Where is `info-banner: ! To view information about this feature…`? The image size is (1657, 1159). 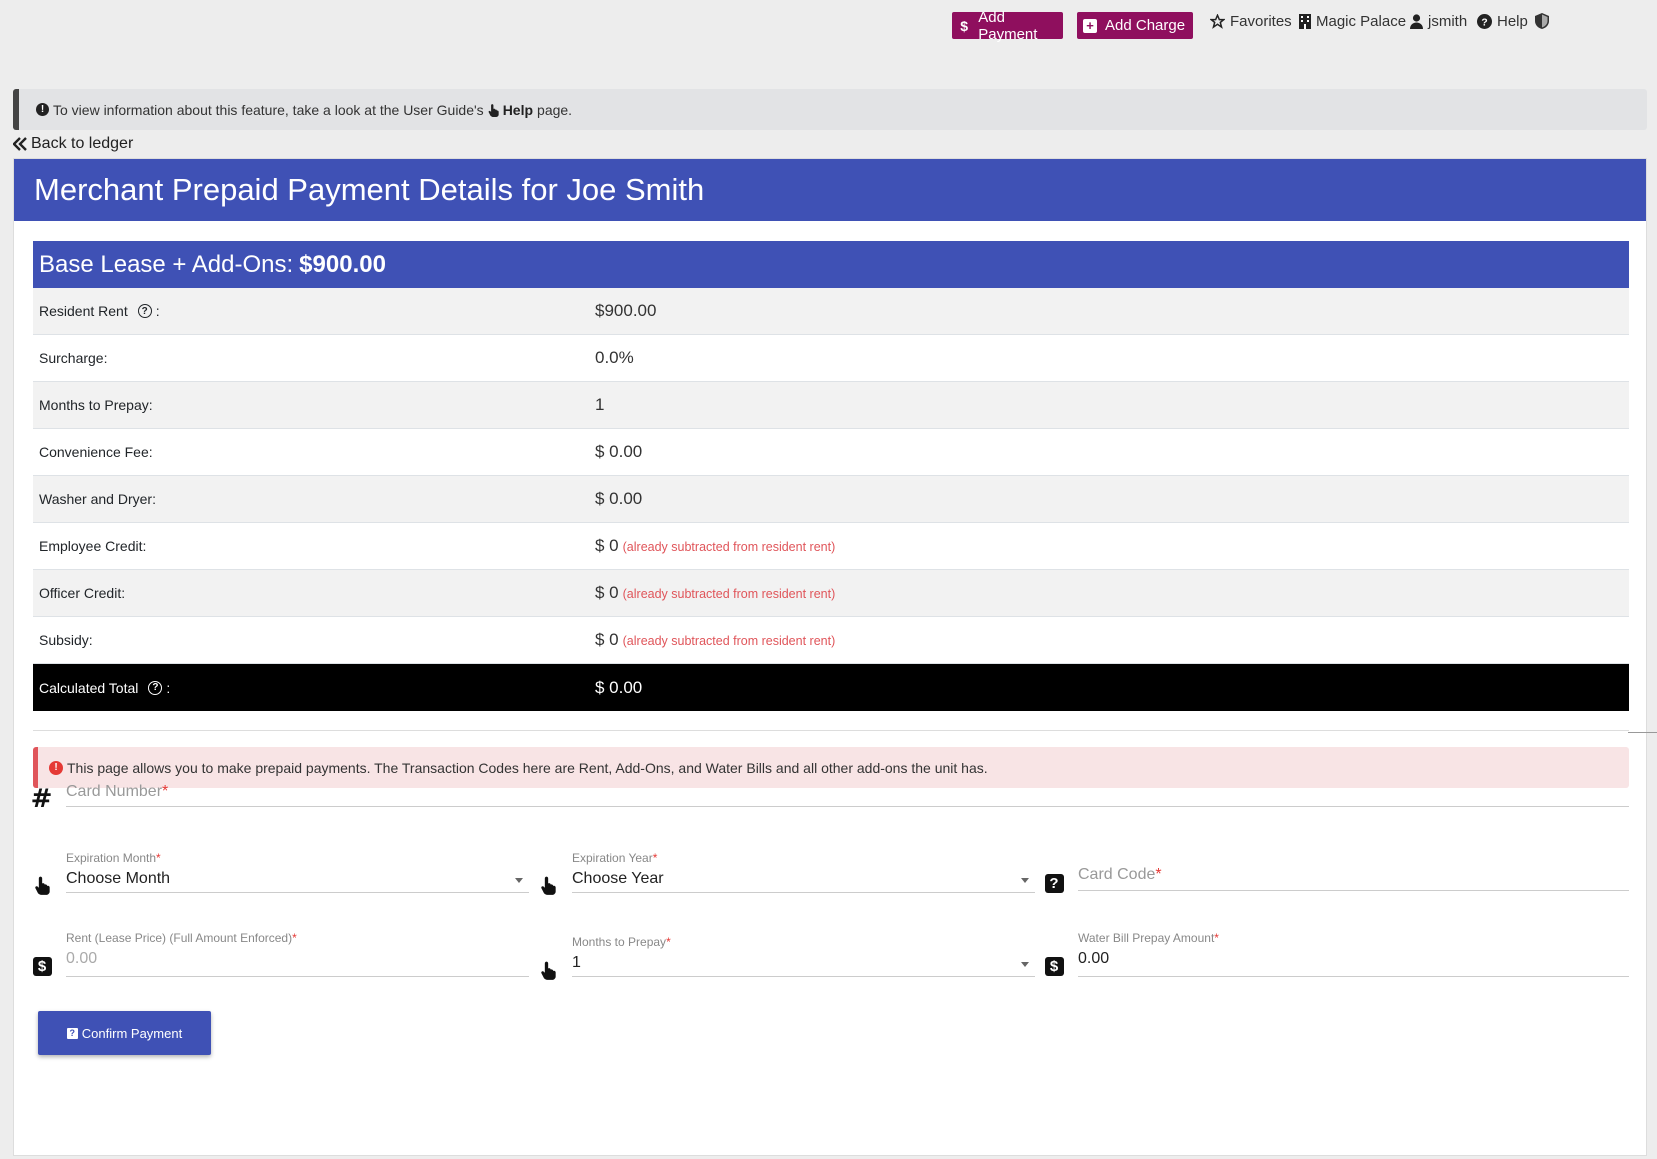
info-banner: ! To view information about this feature… is located at coordinates (830, 109).